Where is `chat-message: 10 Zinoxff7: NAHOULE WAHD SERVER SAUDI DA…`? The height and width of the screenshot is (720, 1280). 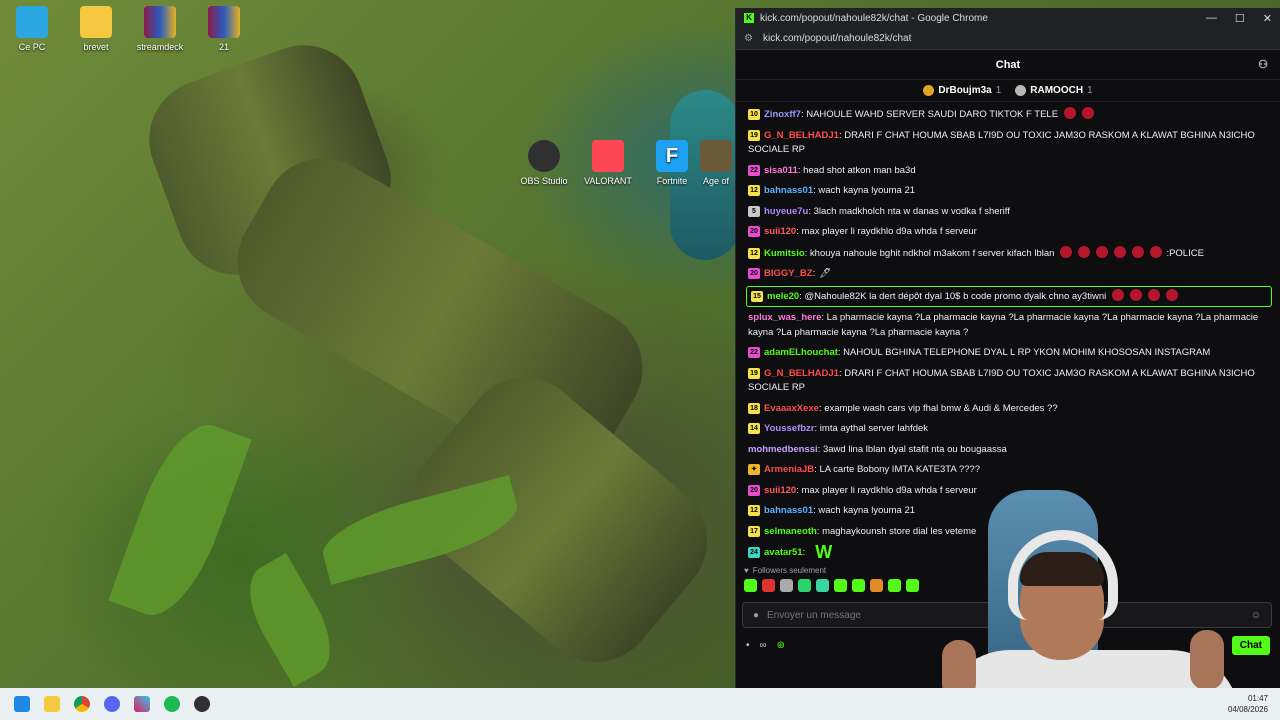
chat-message: 10 Zinoxff7: NAHOULE WAHD SERVER SAUDI DA… is located at coordinates (1009, 115).